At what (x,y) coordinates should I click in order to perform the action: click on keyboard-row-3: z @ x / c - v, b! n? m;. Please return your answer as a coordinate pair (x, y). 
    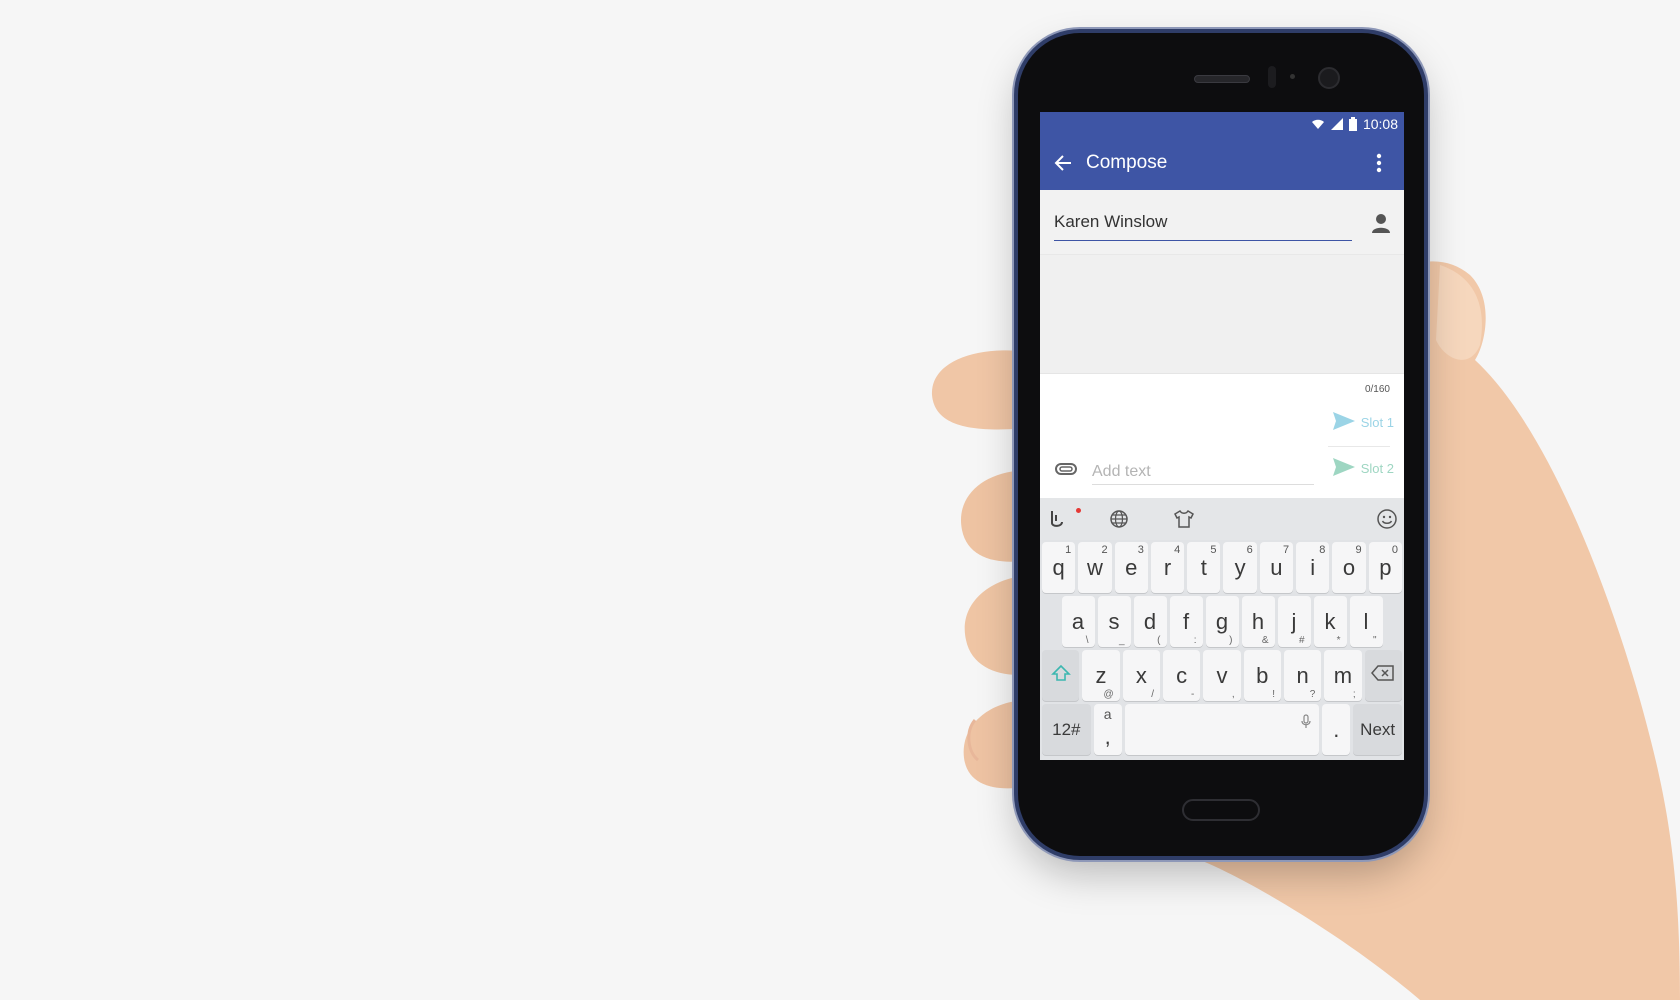
    Looking at the image, I should click on (1222, 675).